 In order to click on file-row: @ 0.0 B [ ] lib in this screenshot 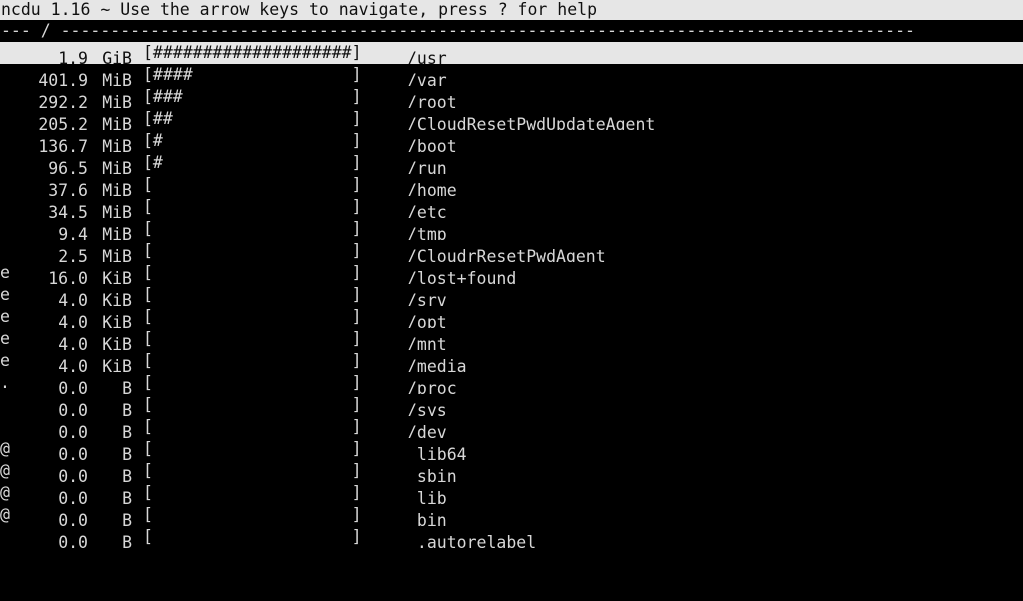, I will do `click(511, 493)`.